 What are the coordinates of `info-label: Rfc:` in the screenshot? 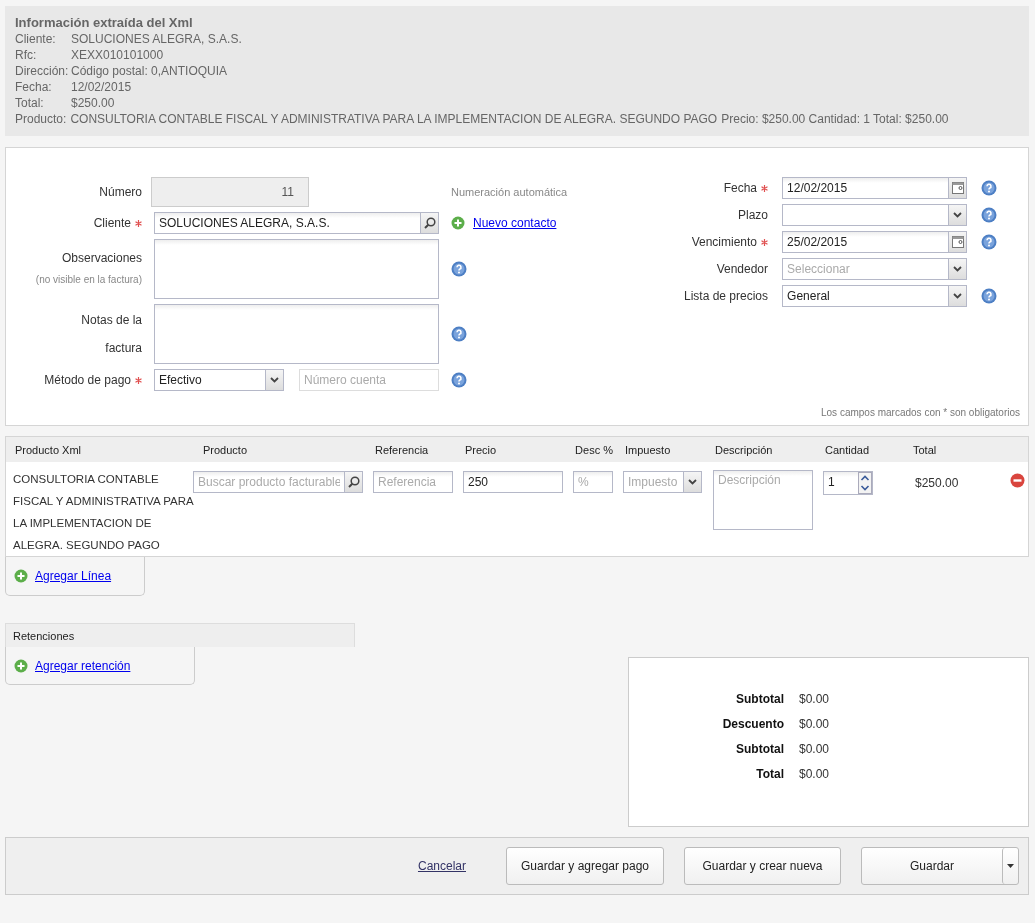 It's located at (26, 55).